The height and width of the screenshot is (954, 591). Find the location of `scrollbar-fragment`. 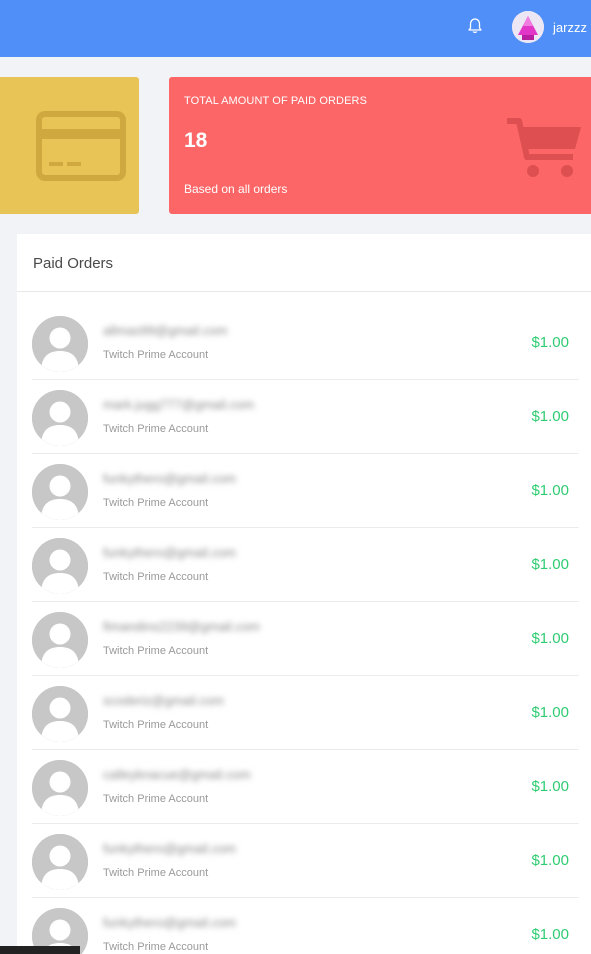

scrollbar-fragment is located at coordinates (40, 950).